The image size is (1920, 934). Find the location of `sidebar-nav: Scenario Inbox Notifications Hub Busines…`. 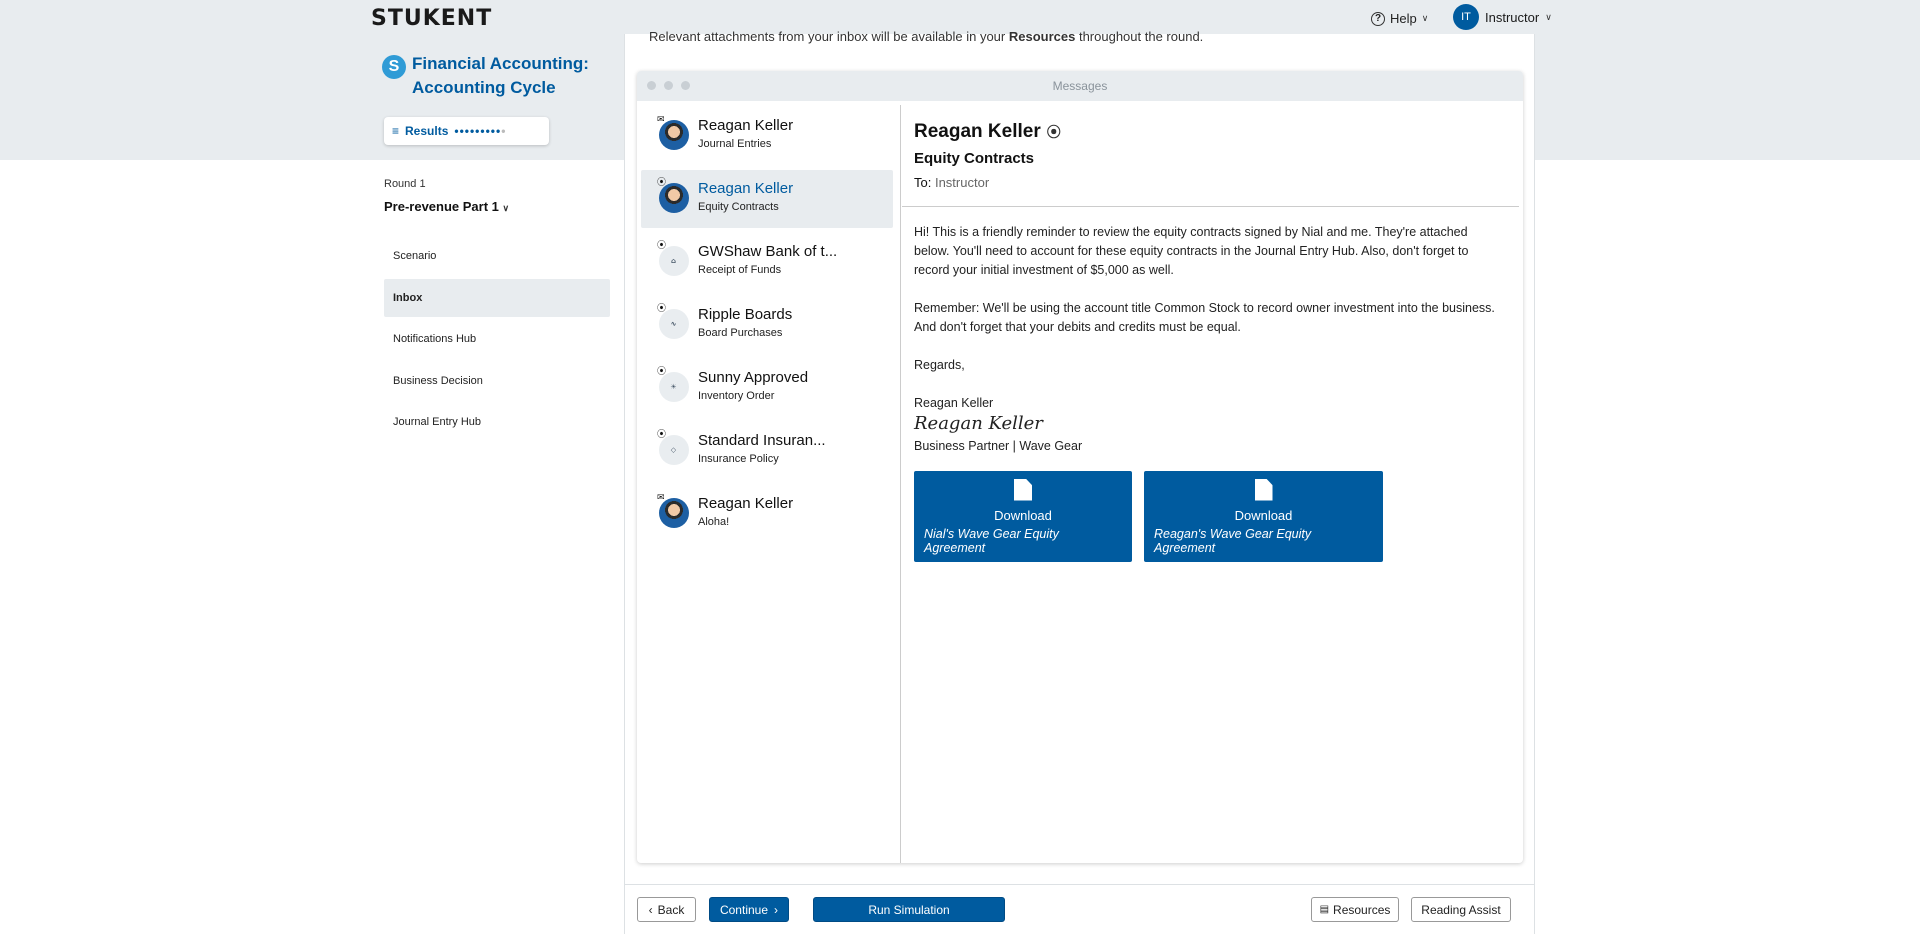

sidebar-nav: Scenario Inbox Notifications Hub Busines… is located at coordinates (497, 341).